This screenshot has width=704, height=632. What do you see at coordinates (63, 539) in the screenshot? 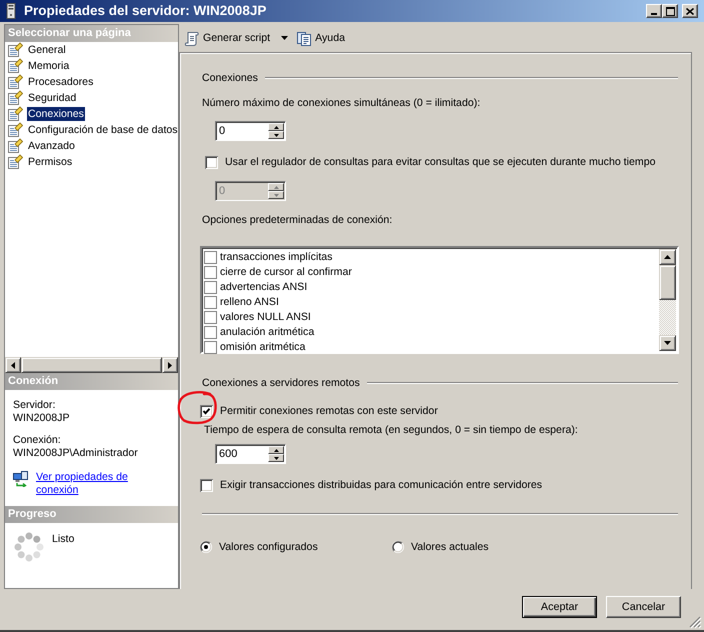
I see `status-text: Listo` at bounding box center [63, 539].